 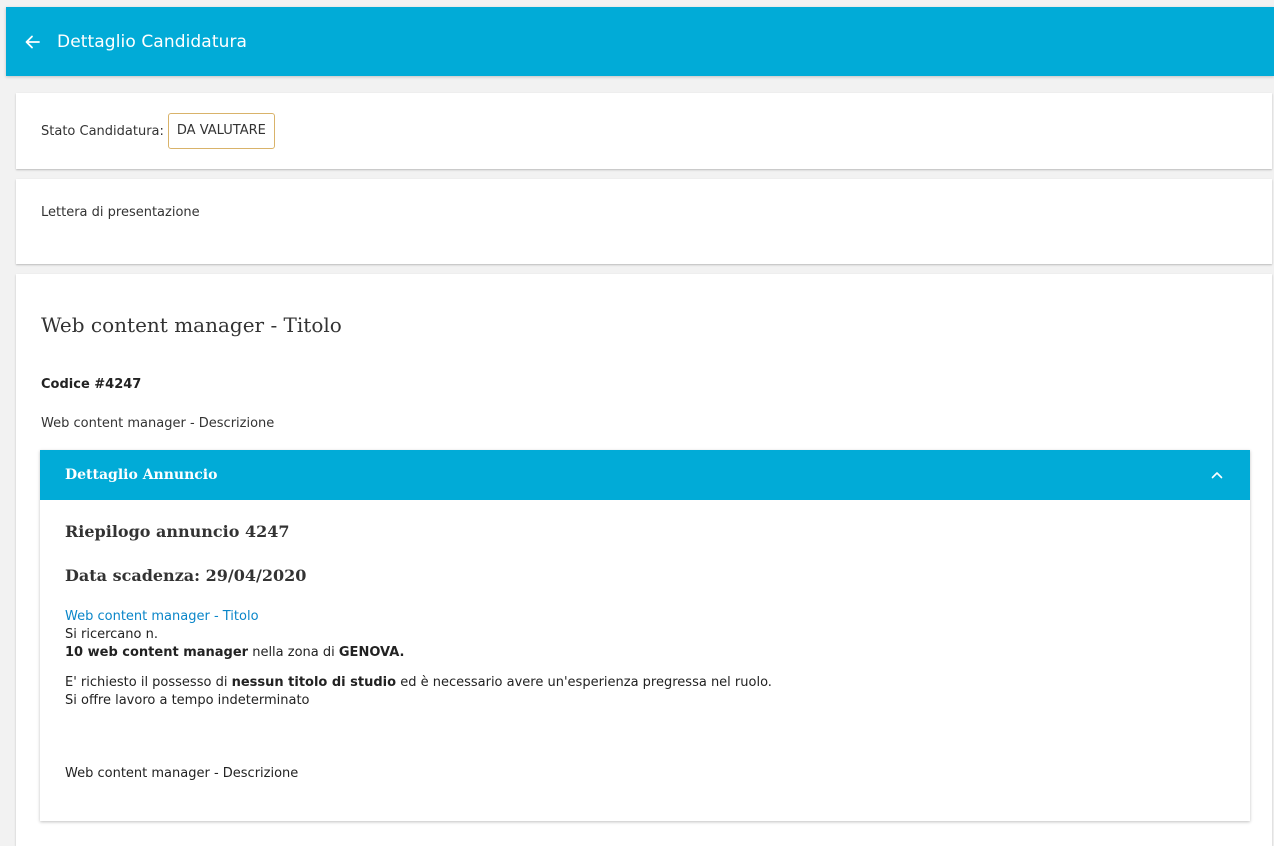 What do you see at coordinates (152, 41) in the screenshot?
I see `page-title: Dettaglio Candidatura` at bounding box center [152, 41].